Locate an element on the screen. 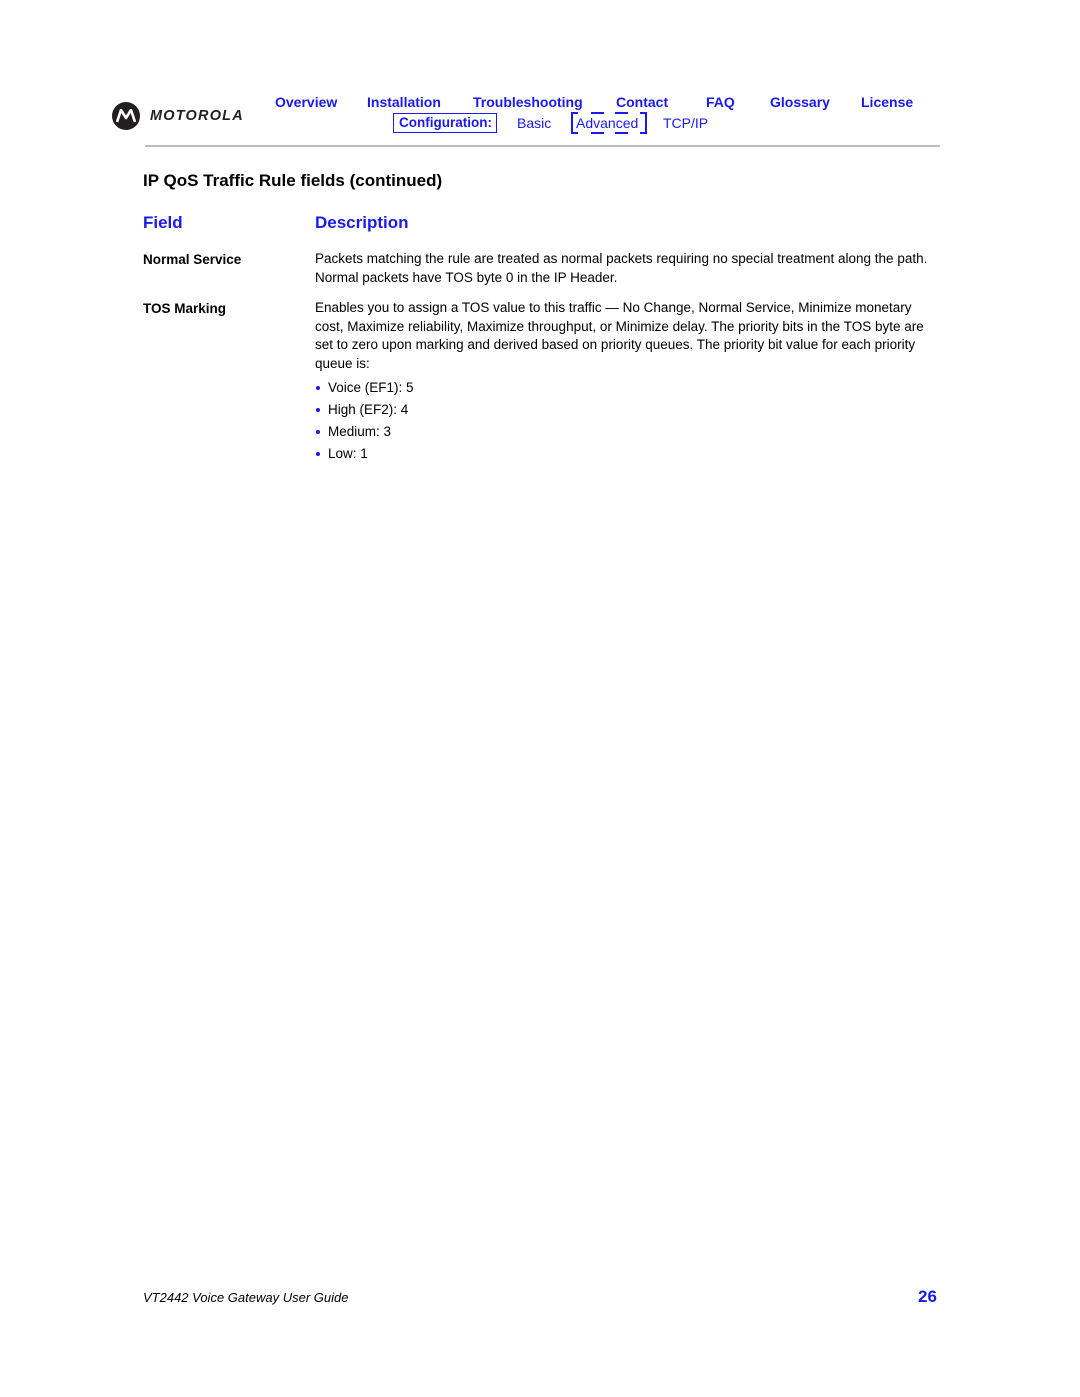 This screenshot has width=1080, height=1397. page-title: IP QoS Traffic Rule fields (continued) is located at coordinates (293, 180).